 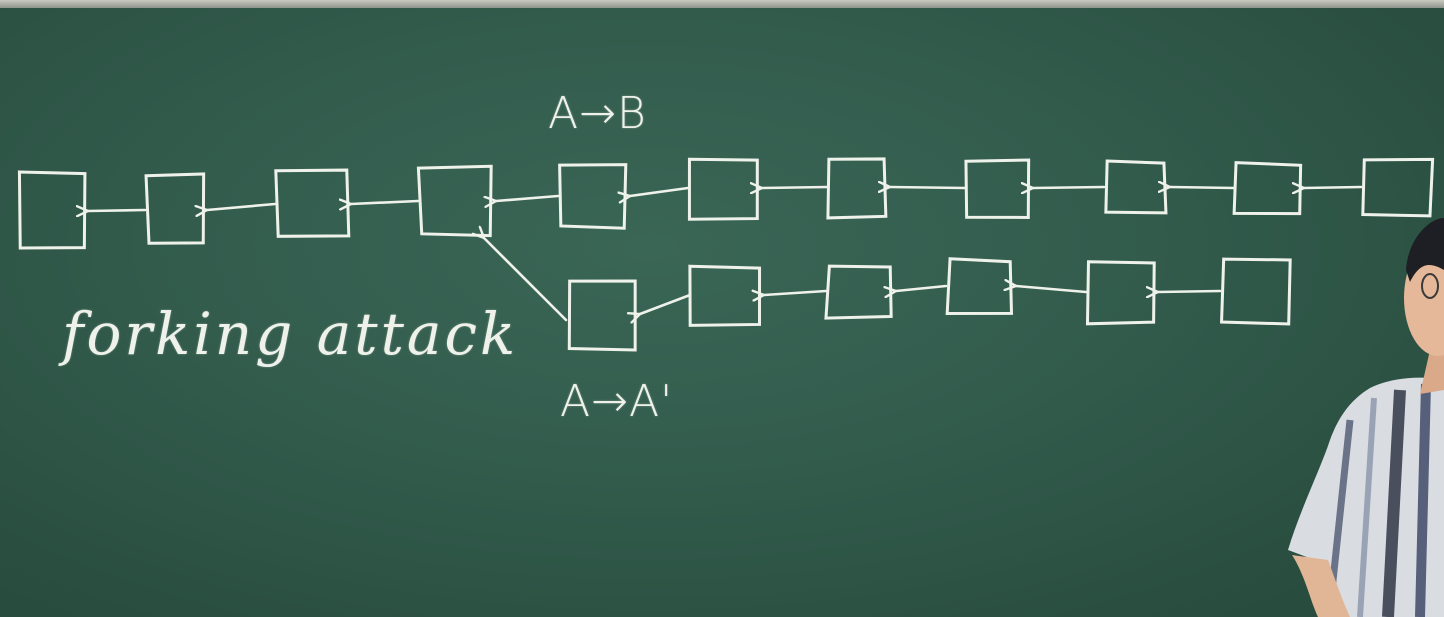 I want to click on fork-chain-transaction-label: A→A', so click(x=617, y=401).